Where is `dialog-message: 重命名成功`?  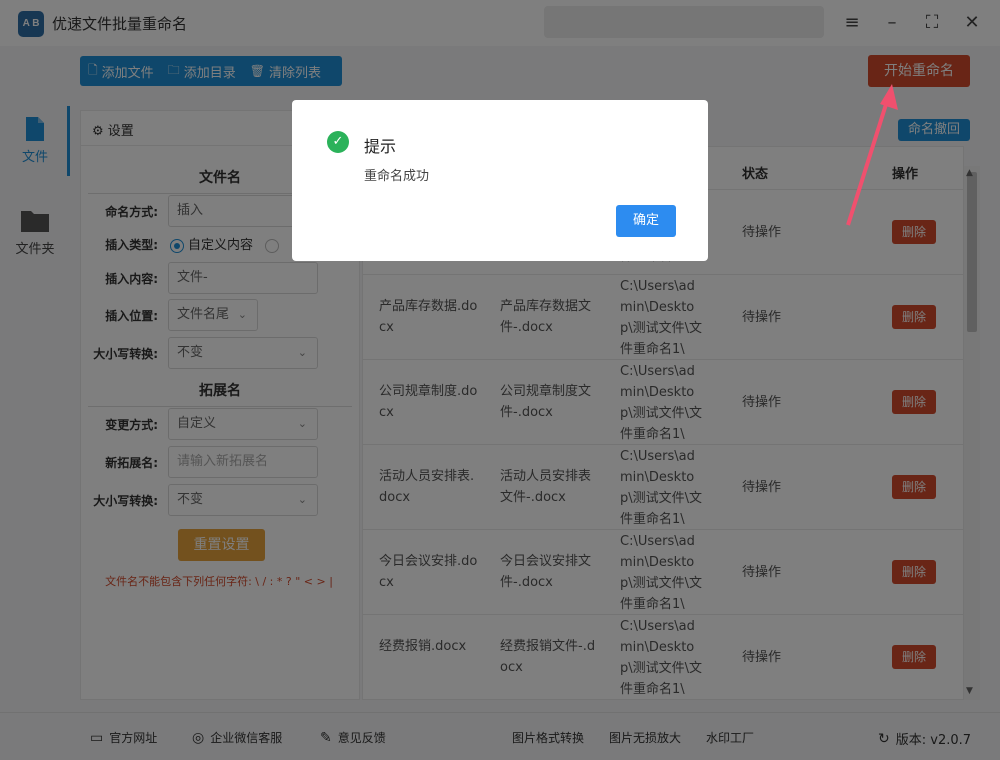 dialog-message: 重命名成功 is located at coordinates (397, 176).